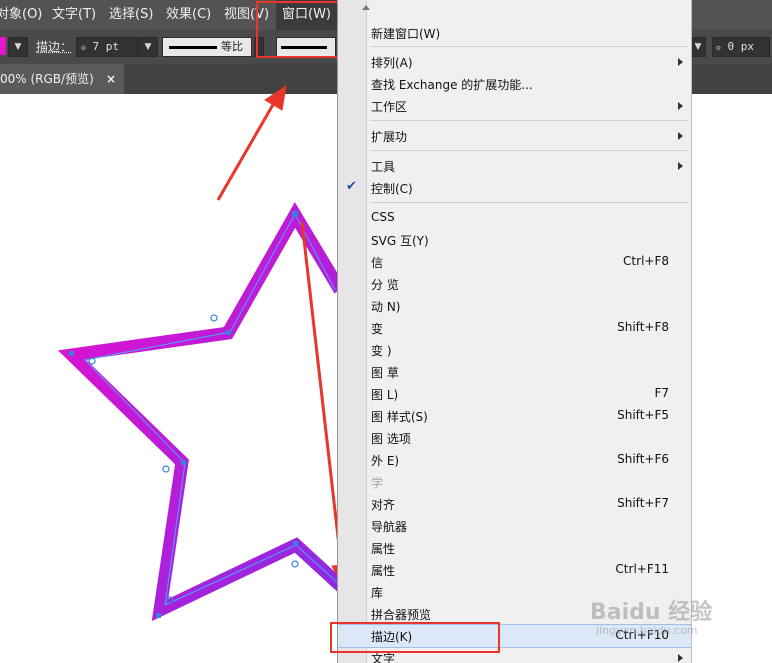 The height and width of the screenshot is (663, 772). I want to click on menu-item-layers: 图 L) F7, so click(514, 394).